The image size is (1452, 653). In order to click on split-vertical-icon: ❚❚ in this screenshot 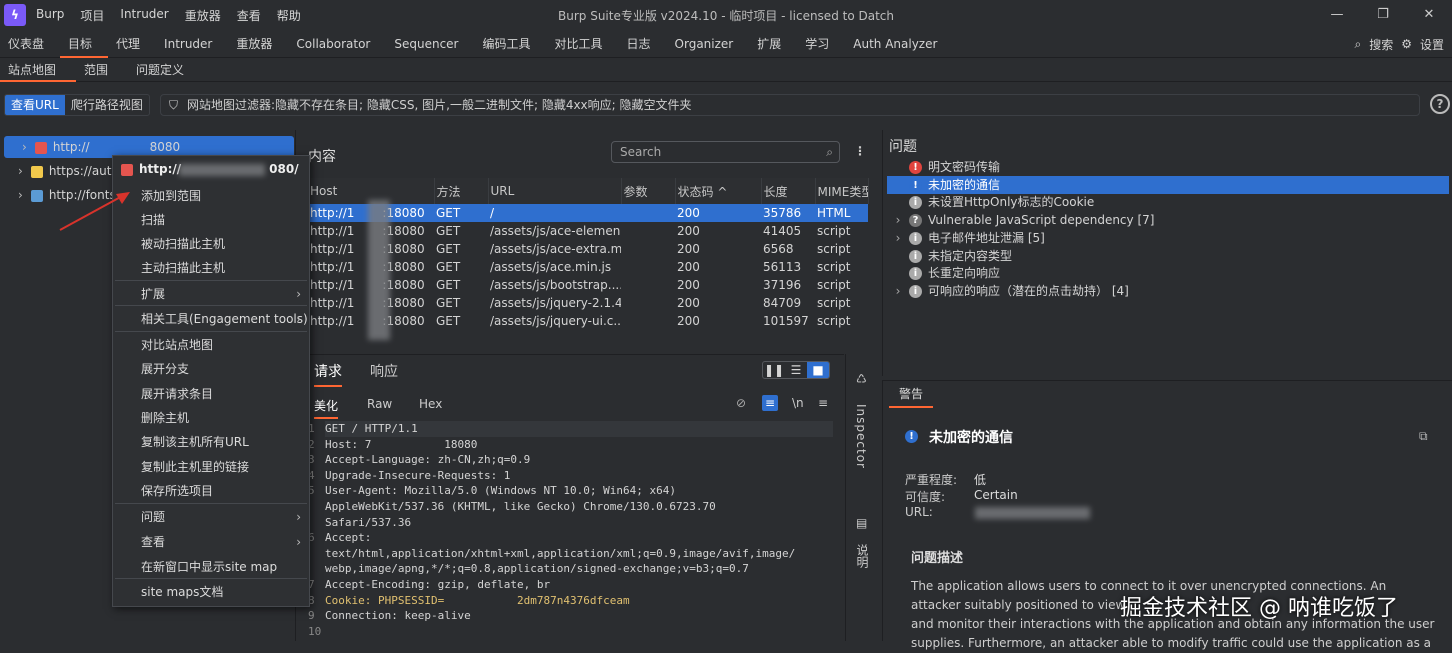, I will do `click(774, 370)`.